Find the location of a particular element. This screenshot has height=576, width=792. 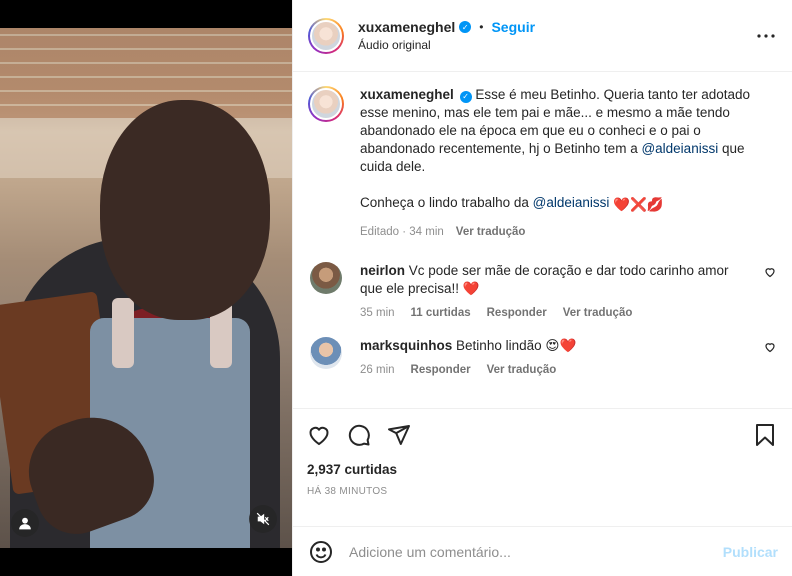

muted-speaker-icon is located at coordinates (263, 519).